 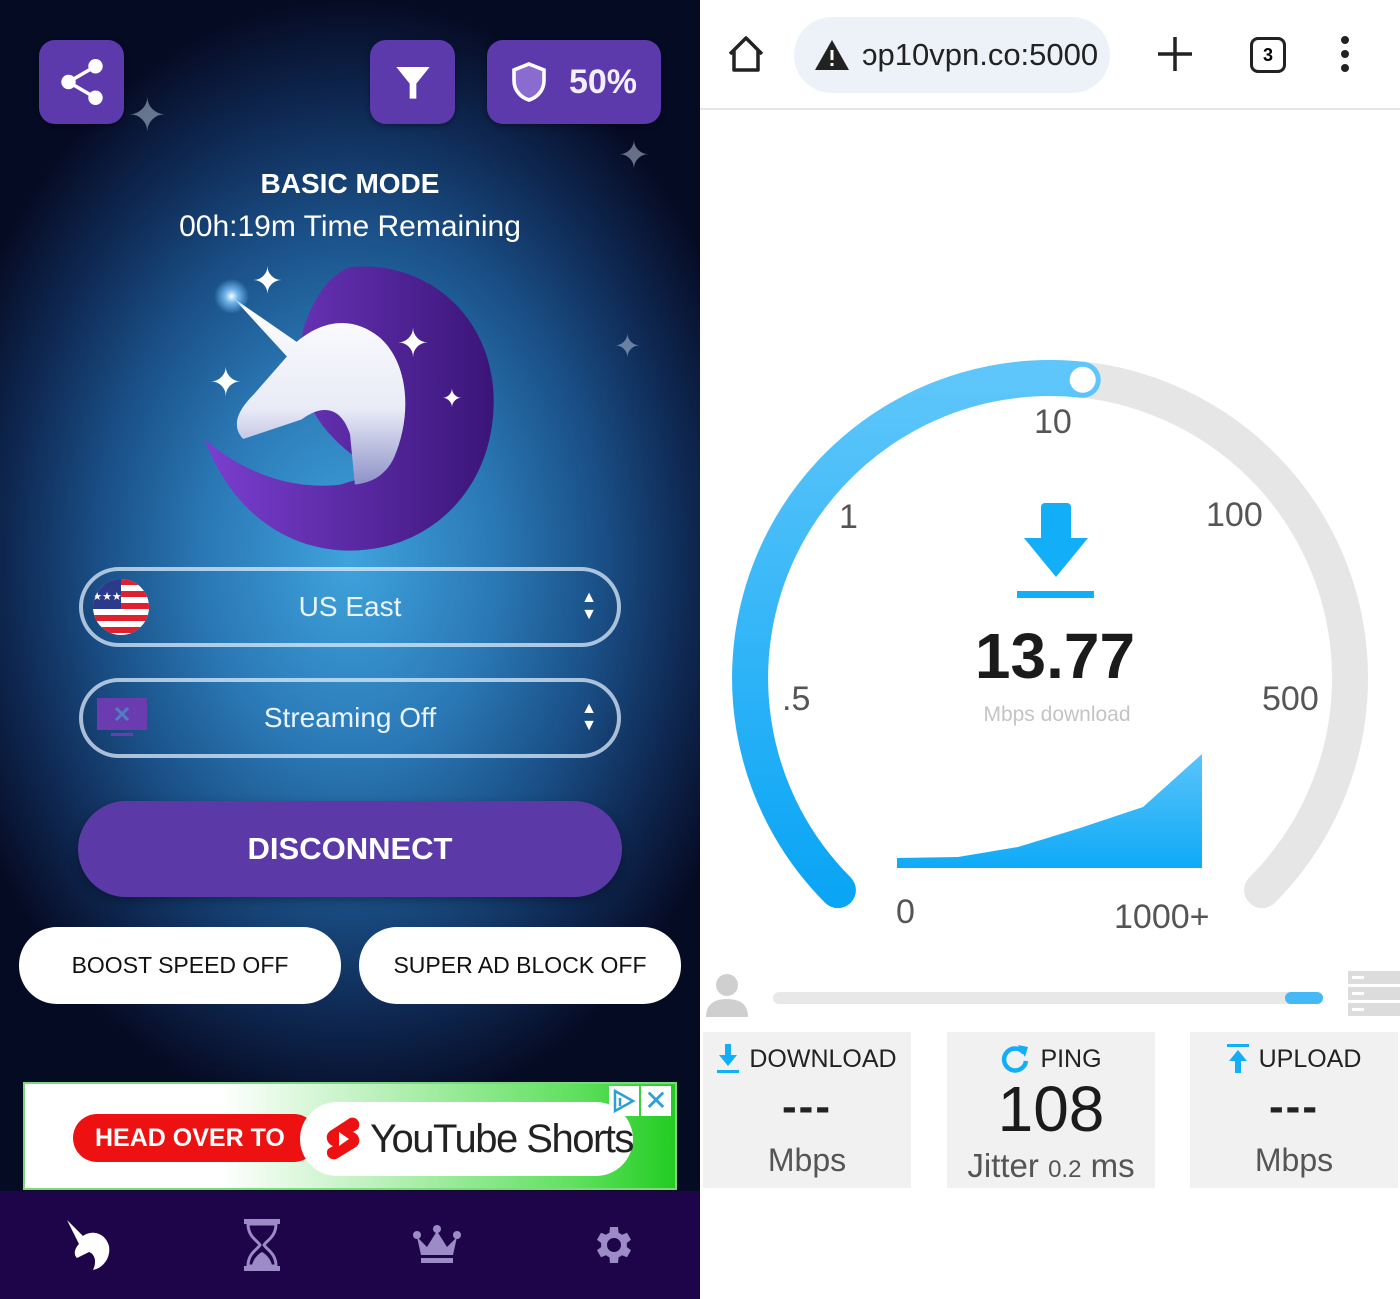 I want to click on upload-label: UPLOAD, so click(x=1310, y=1058).